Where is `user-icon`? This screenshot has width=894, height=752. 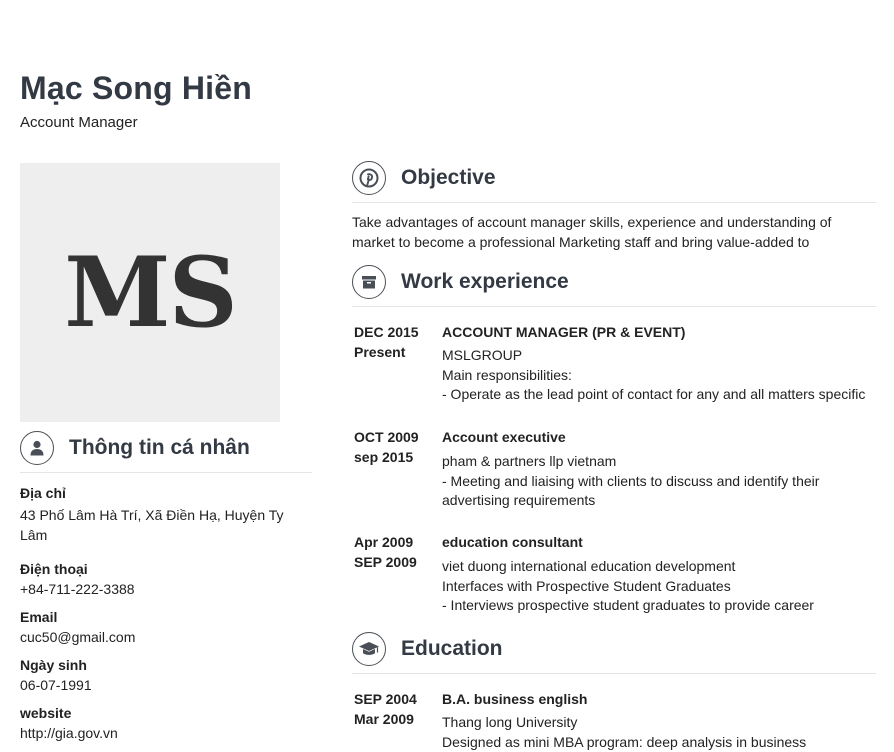 user-icon is located at coordinates (37, 448).